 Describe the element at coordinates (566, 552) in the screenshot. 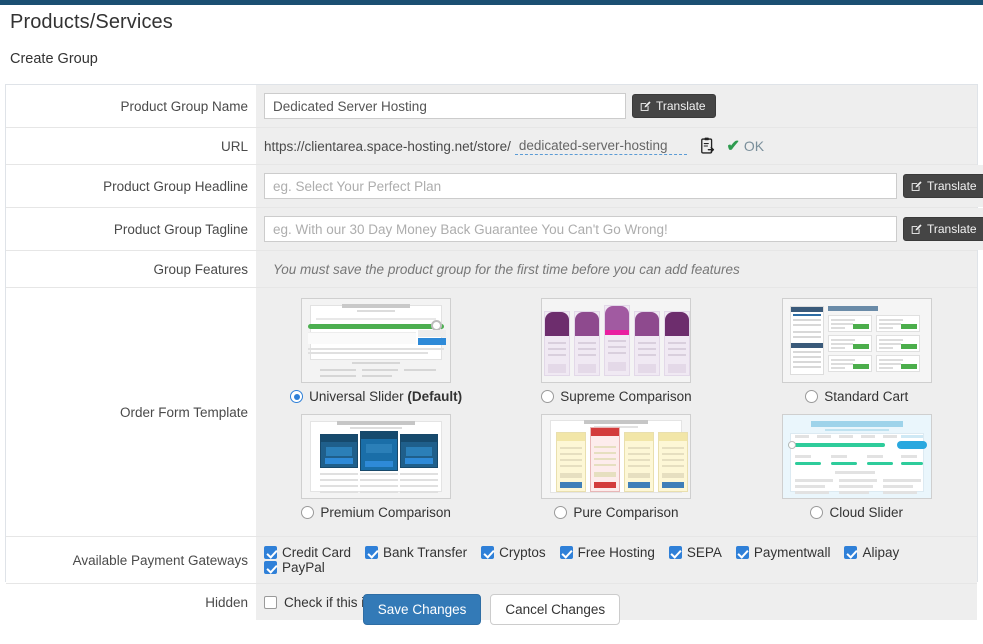

I see `checkbox-free-hosting` at that location.